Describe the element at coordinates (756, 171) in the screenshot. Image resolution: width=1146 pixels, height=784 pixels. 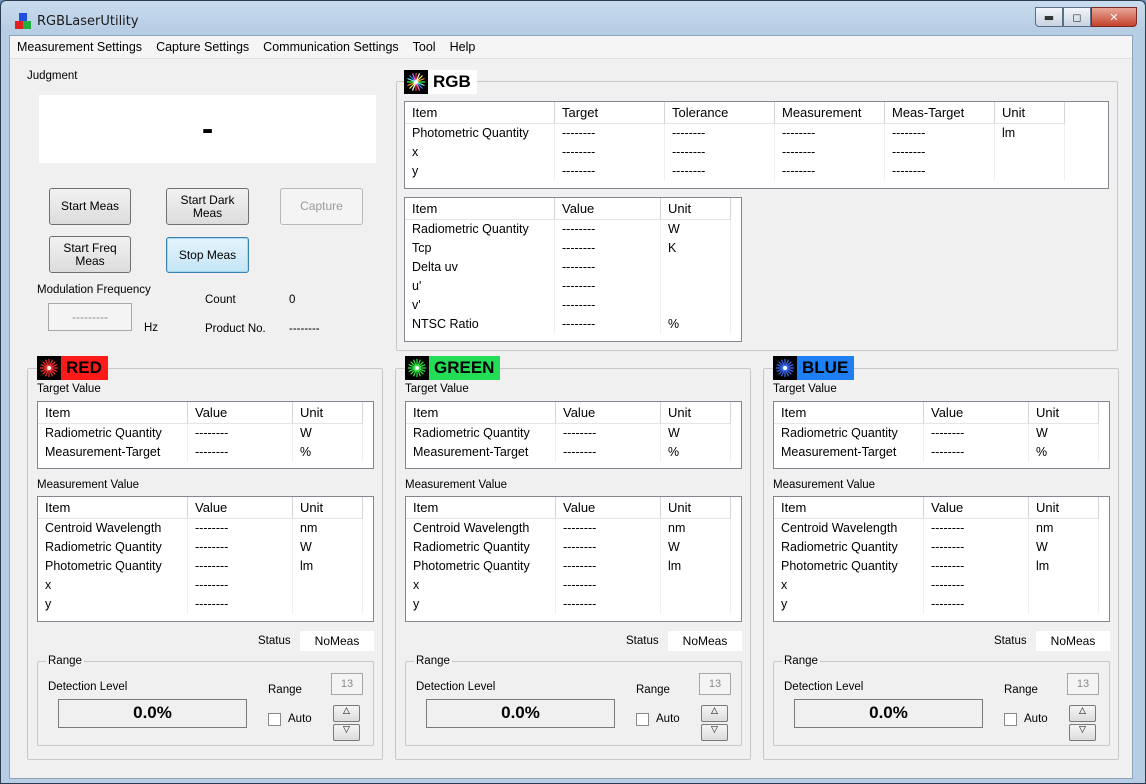
I see `table-row: y -------- -------- -------- --------` at that location.